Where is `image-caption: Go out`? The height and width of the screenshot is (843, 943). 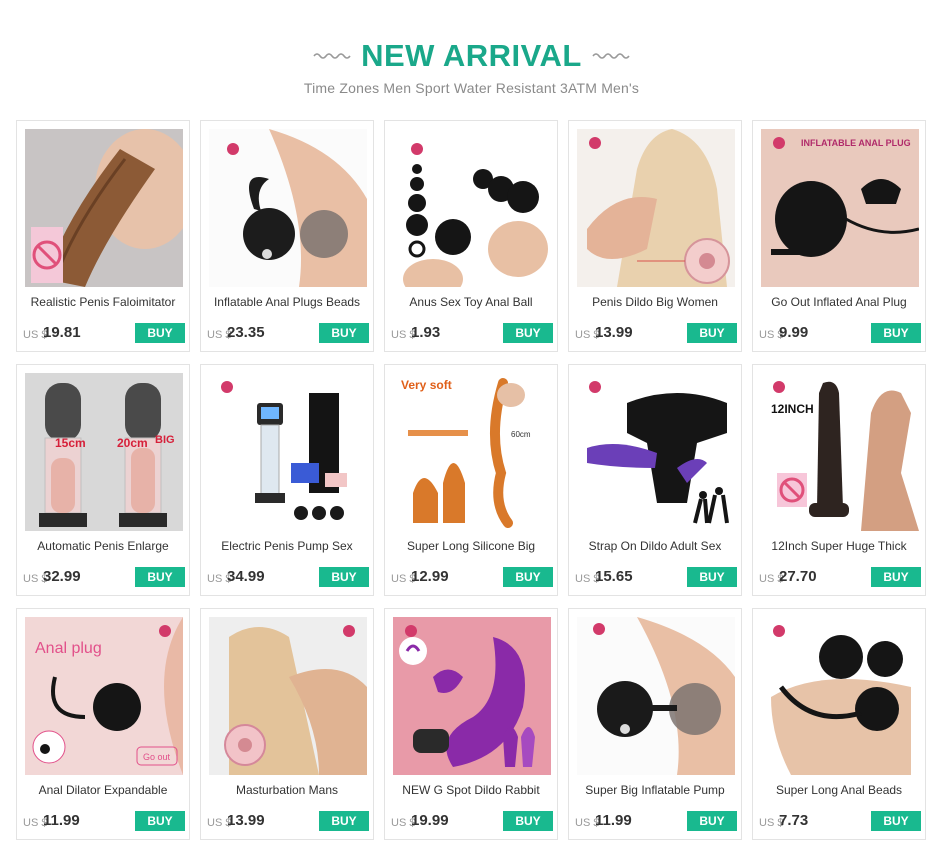
image-caption: Go out is located at coordinates (157, 757).